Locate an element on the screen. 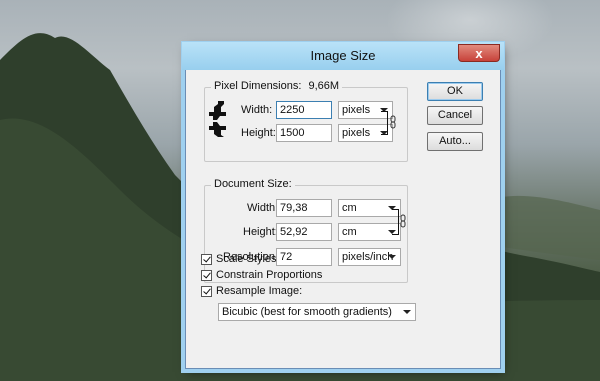 The width and height of the screenshot is (600, 381). close-icon: x is located at coordinates (479, 53).